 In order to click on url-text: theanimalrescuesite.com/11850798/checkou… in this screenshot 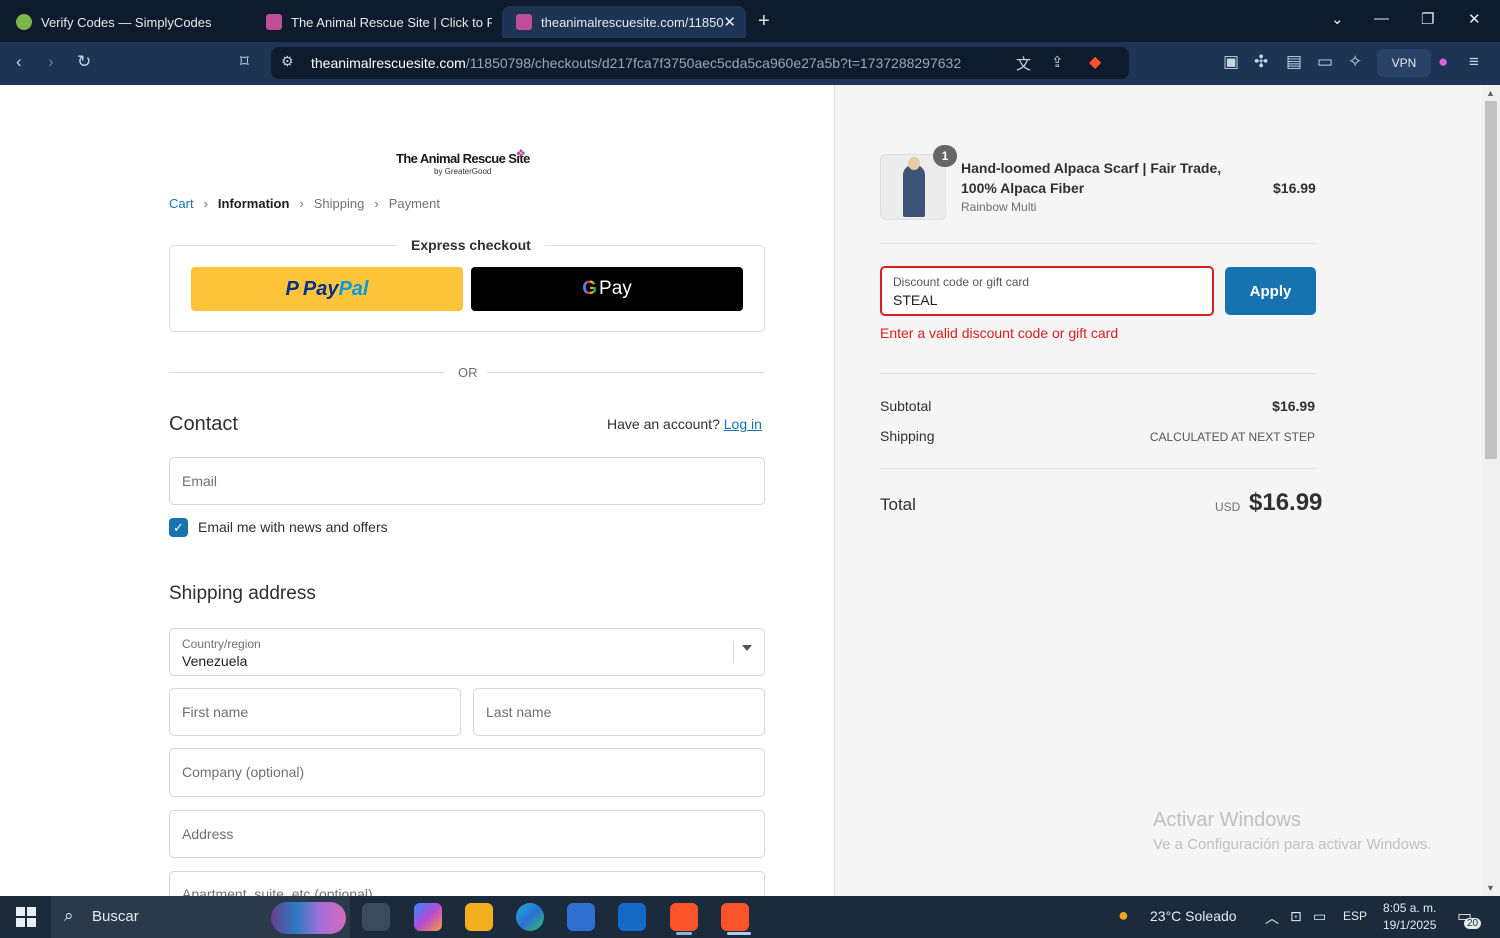, I will do `click(636, 63)`.